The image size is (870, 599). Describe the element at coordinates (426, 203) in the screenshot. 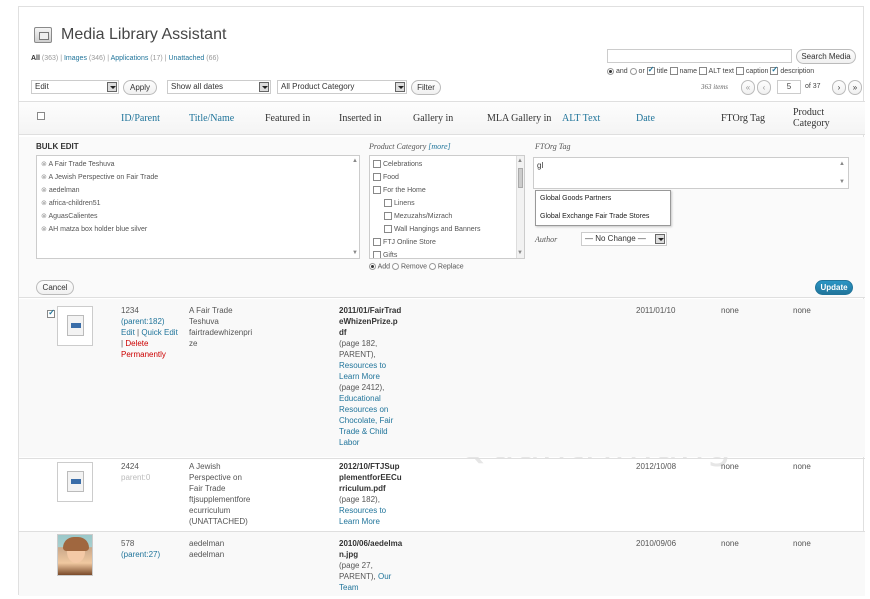

I see `category-item: Linens` at that location.